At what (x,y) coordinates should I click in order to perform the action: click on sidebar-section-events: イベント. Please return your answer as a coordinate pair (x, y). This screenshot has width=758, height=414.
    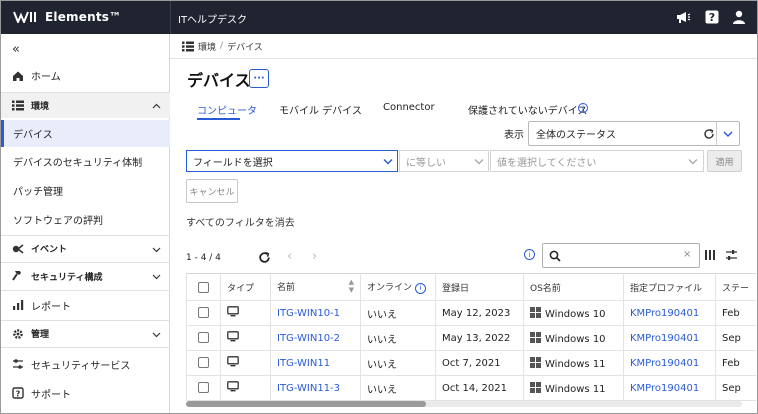
    Looking at the image, I should click on (85, 248).